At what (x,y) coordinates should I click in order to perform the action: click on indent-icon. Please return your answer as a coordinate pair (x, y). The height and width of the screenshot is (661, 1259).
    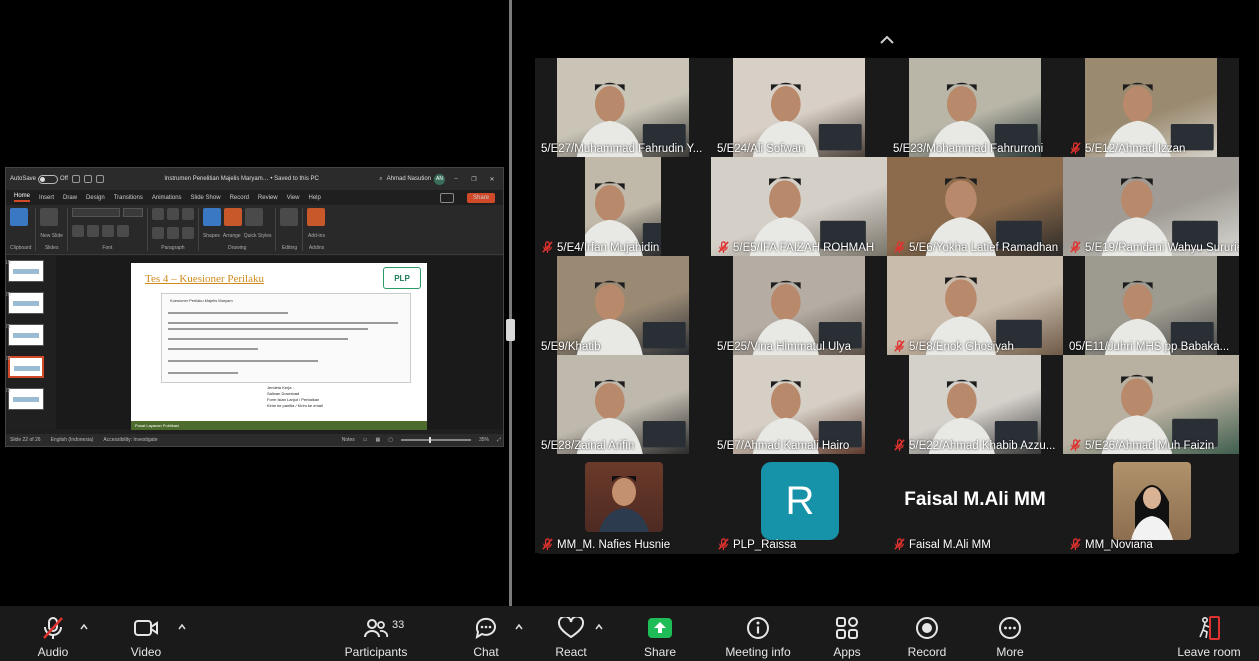
    Looking at the image, I should click on (187, 214).